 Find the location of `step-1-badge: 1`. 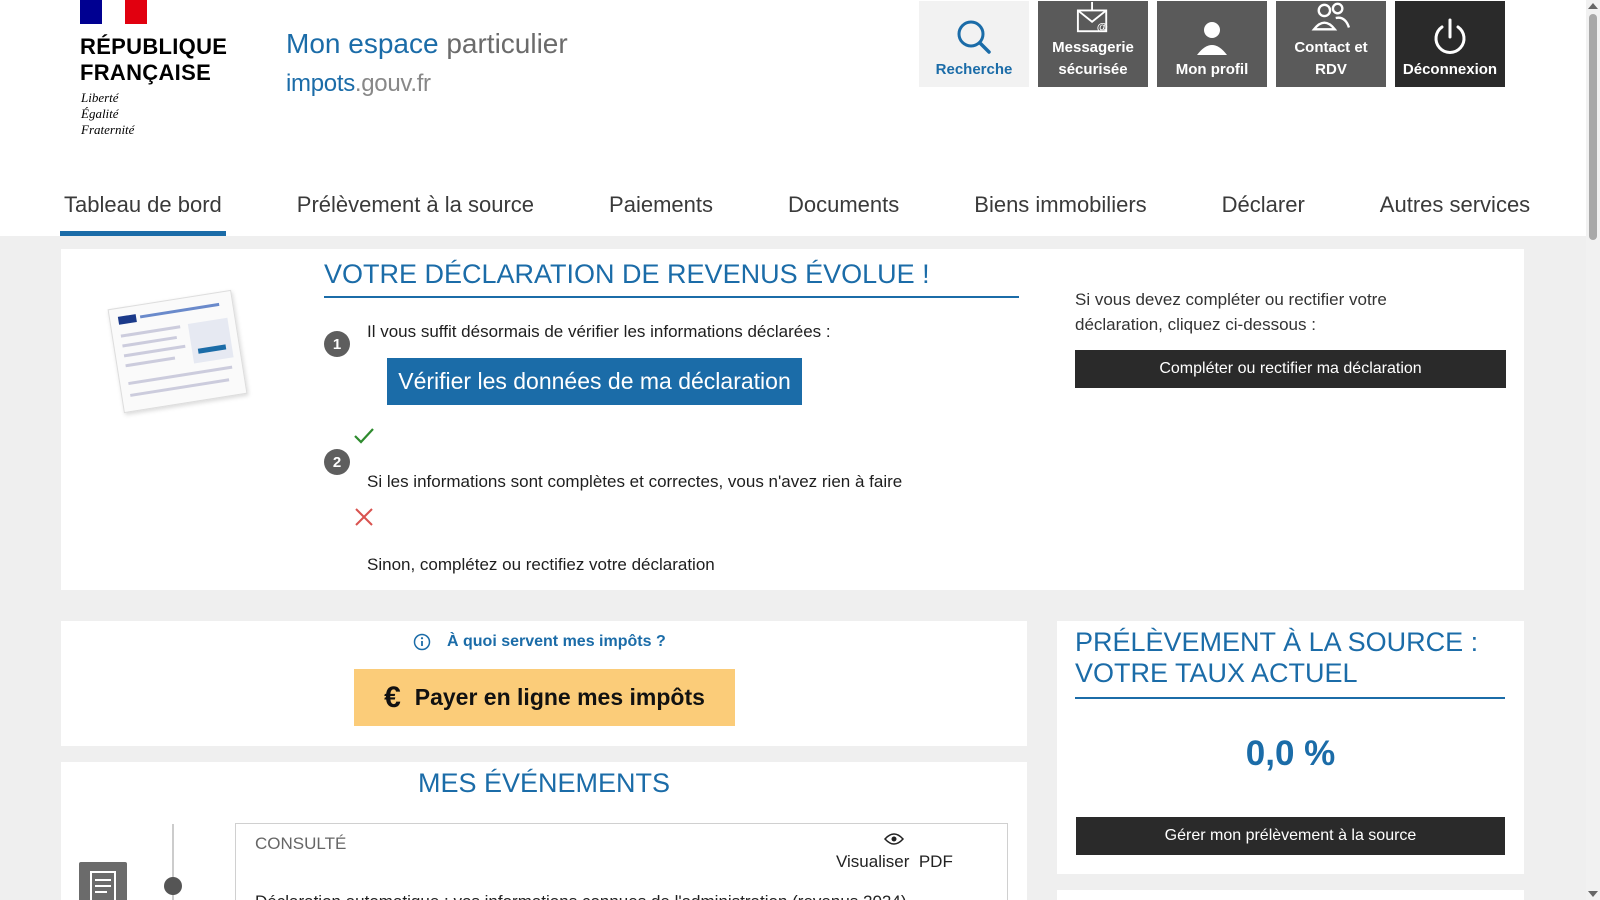

step-1-badge: 1 is located at coordinates (337, 344).